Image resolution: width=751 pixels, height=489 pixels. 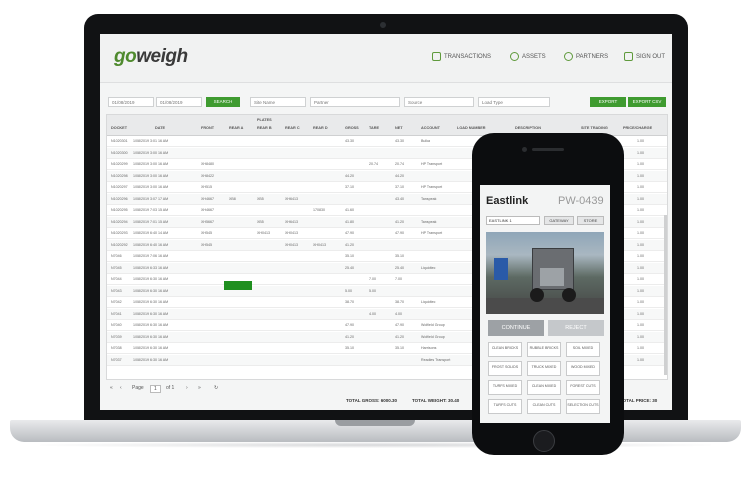 I want to click on store-button: STORE, so click(x=590, y=220).